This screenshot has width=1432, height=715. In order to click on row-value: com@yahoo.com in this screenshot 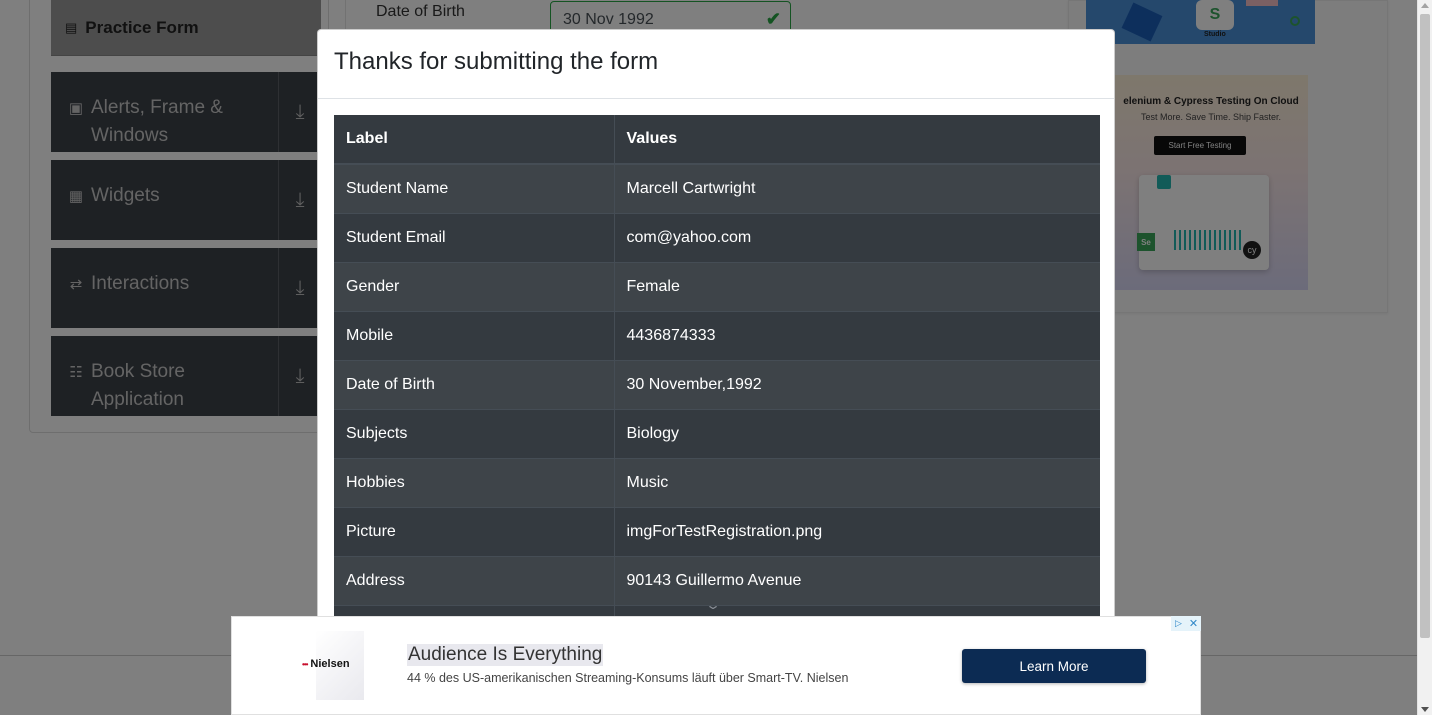, I will do `click(857, 237)`.